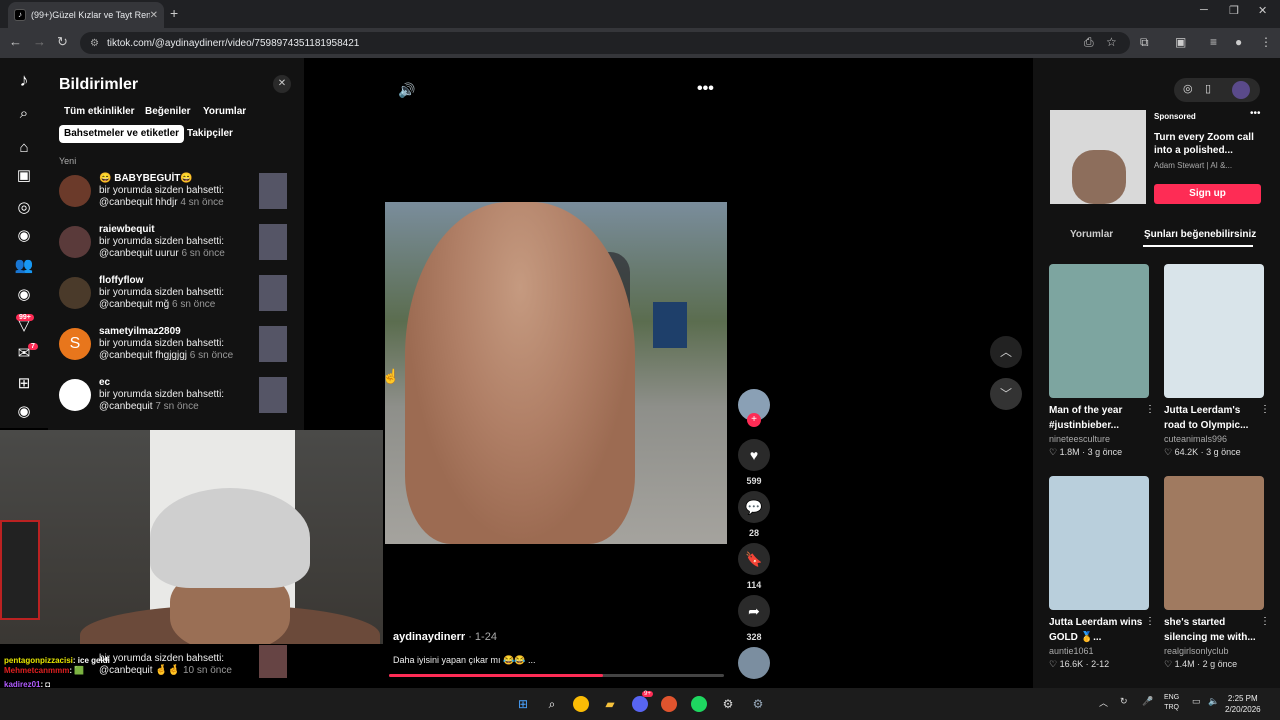 The image size is (1280, 720). I want to click on network-icon: ▭, so click(1196, 701).